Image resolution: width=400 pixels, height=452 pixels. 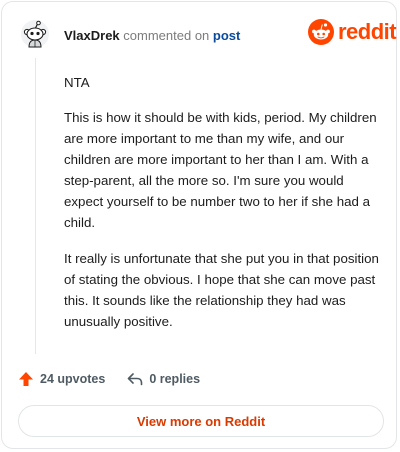 I want to click on action-text: commented on, so click(x=166, y=35).